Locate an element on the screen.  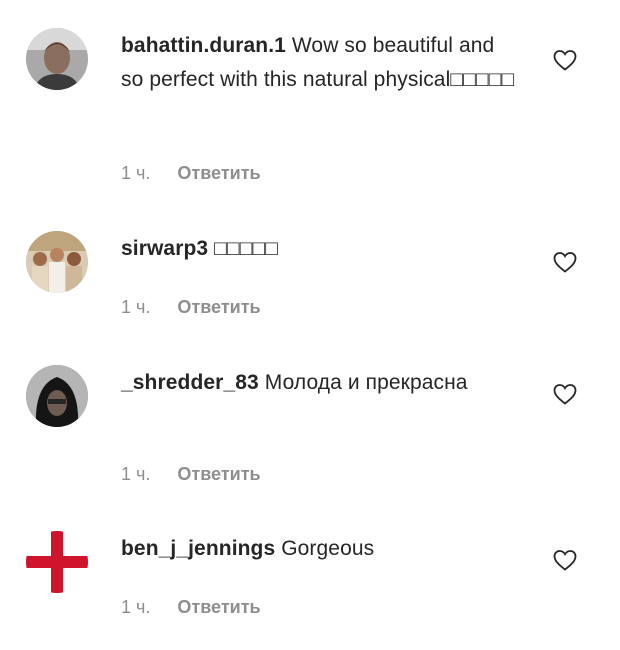
comment-content: sirwarp3 □□□□□ is located at coordinates (321, 249).